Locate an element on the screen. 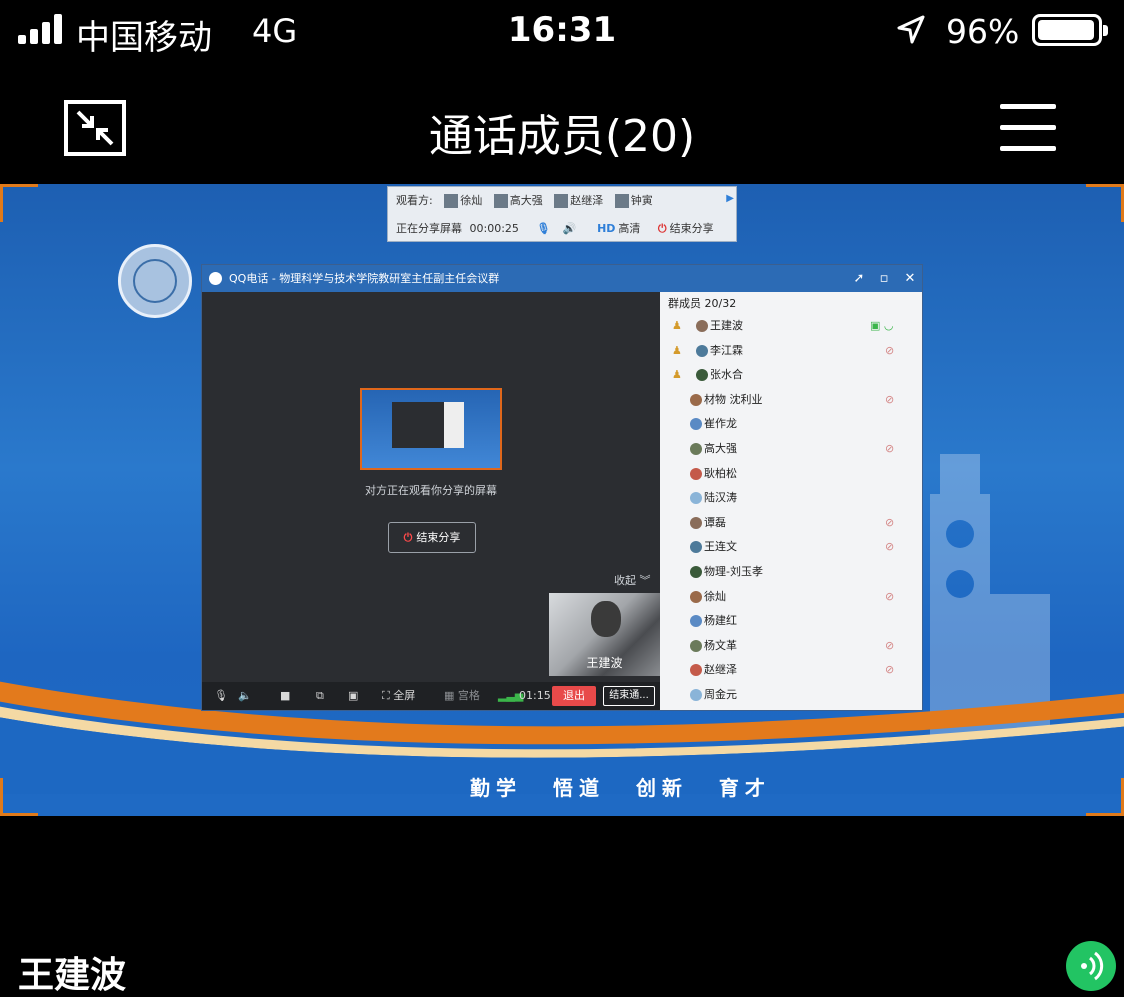 This screenshot has height=997, width=1124. member-name: 杨建红 is located at coordinates (720, 621).